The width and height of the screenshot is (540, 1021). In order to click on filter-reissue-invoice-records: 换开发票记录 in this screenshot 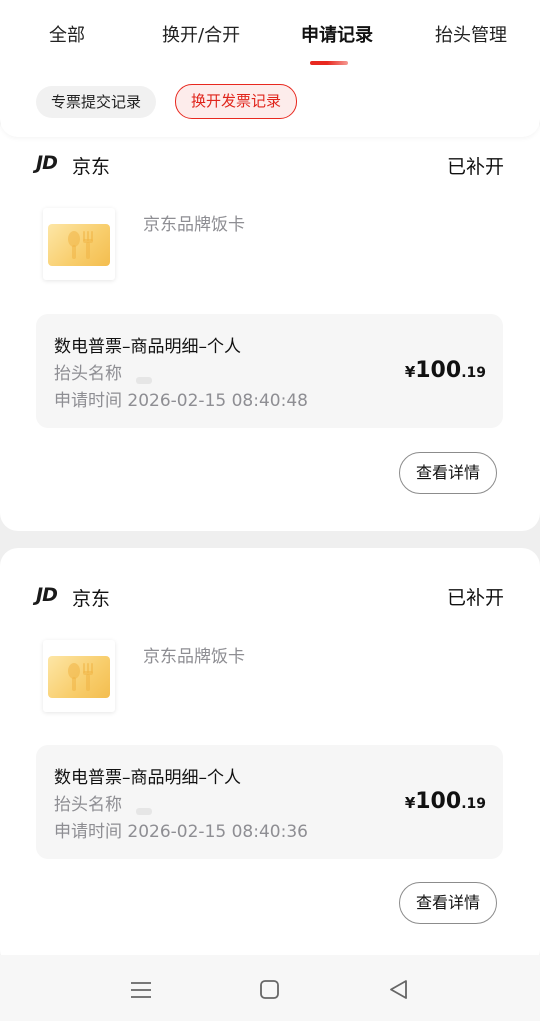, I will do `click(236, 101)`.